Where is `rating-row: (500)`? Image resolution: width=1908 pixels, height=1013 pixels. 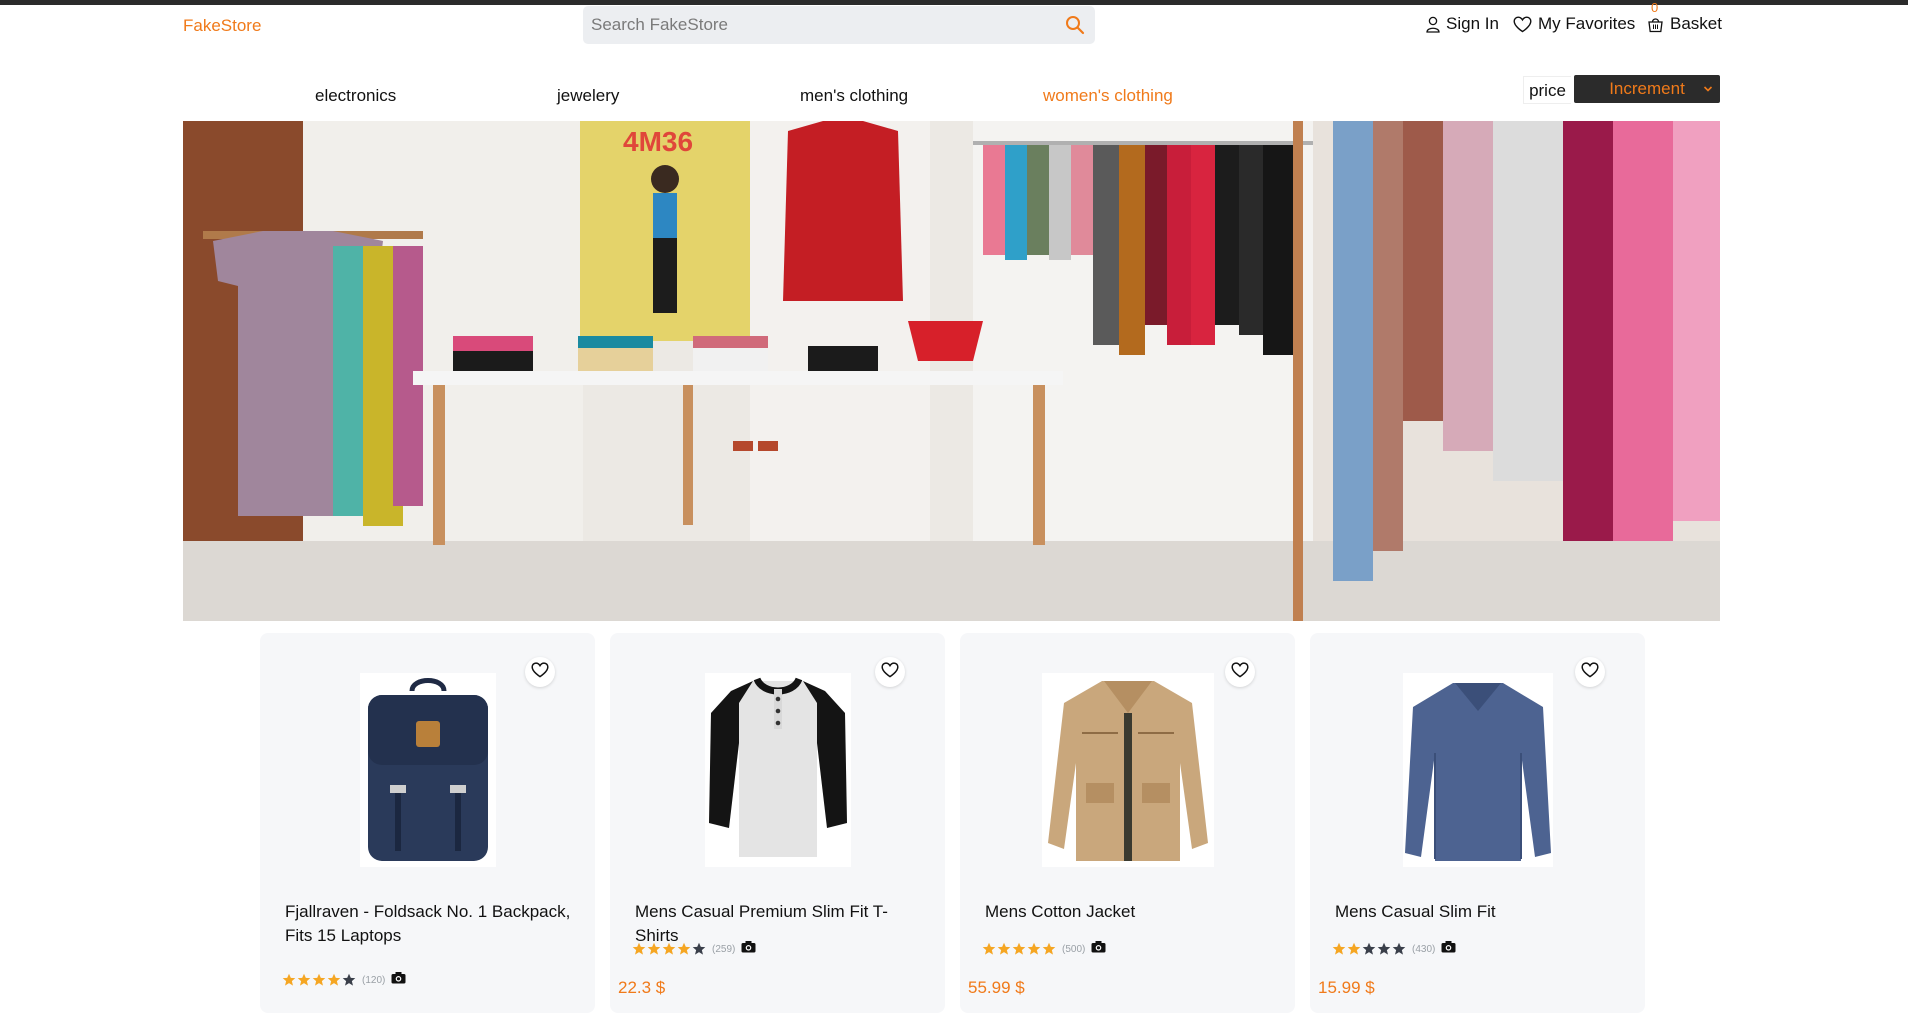
rating-row: (500) is located at coordinates (1044, 949).